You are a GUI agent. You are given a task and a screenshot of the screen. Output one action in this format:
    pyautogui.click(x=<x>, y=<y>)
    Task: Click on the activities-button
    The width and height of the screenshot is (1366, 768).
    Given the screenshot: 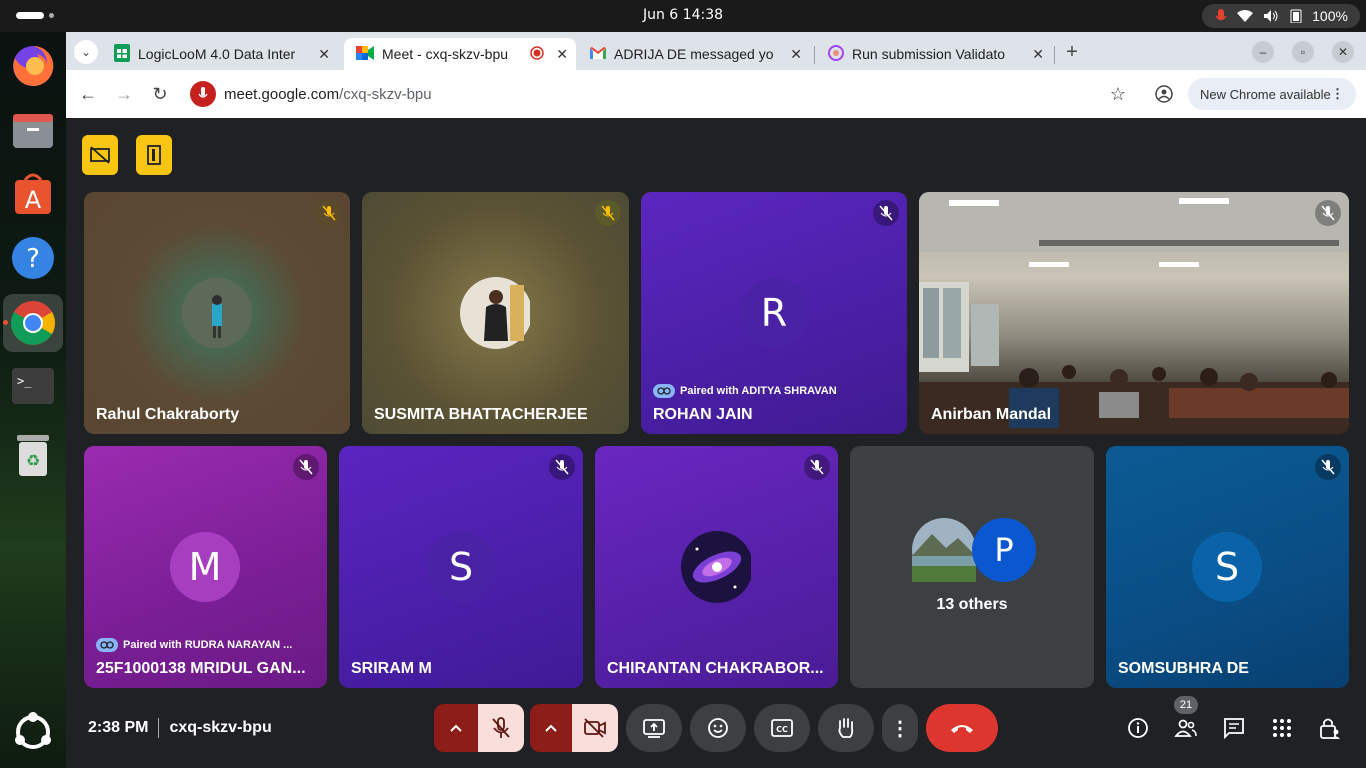 What is the action you would take?
    pyautogui.click(x=1282, y=728)
    